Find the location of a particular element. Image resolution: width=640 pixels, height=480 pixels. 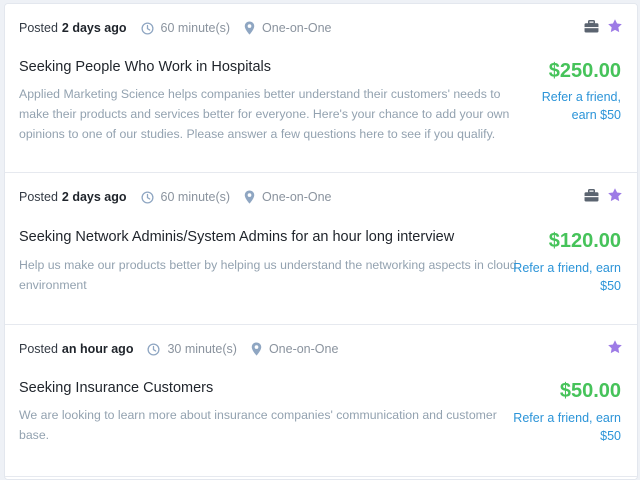

posted-time: an hour ago is located at coordinates (97, 349).